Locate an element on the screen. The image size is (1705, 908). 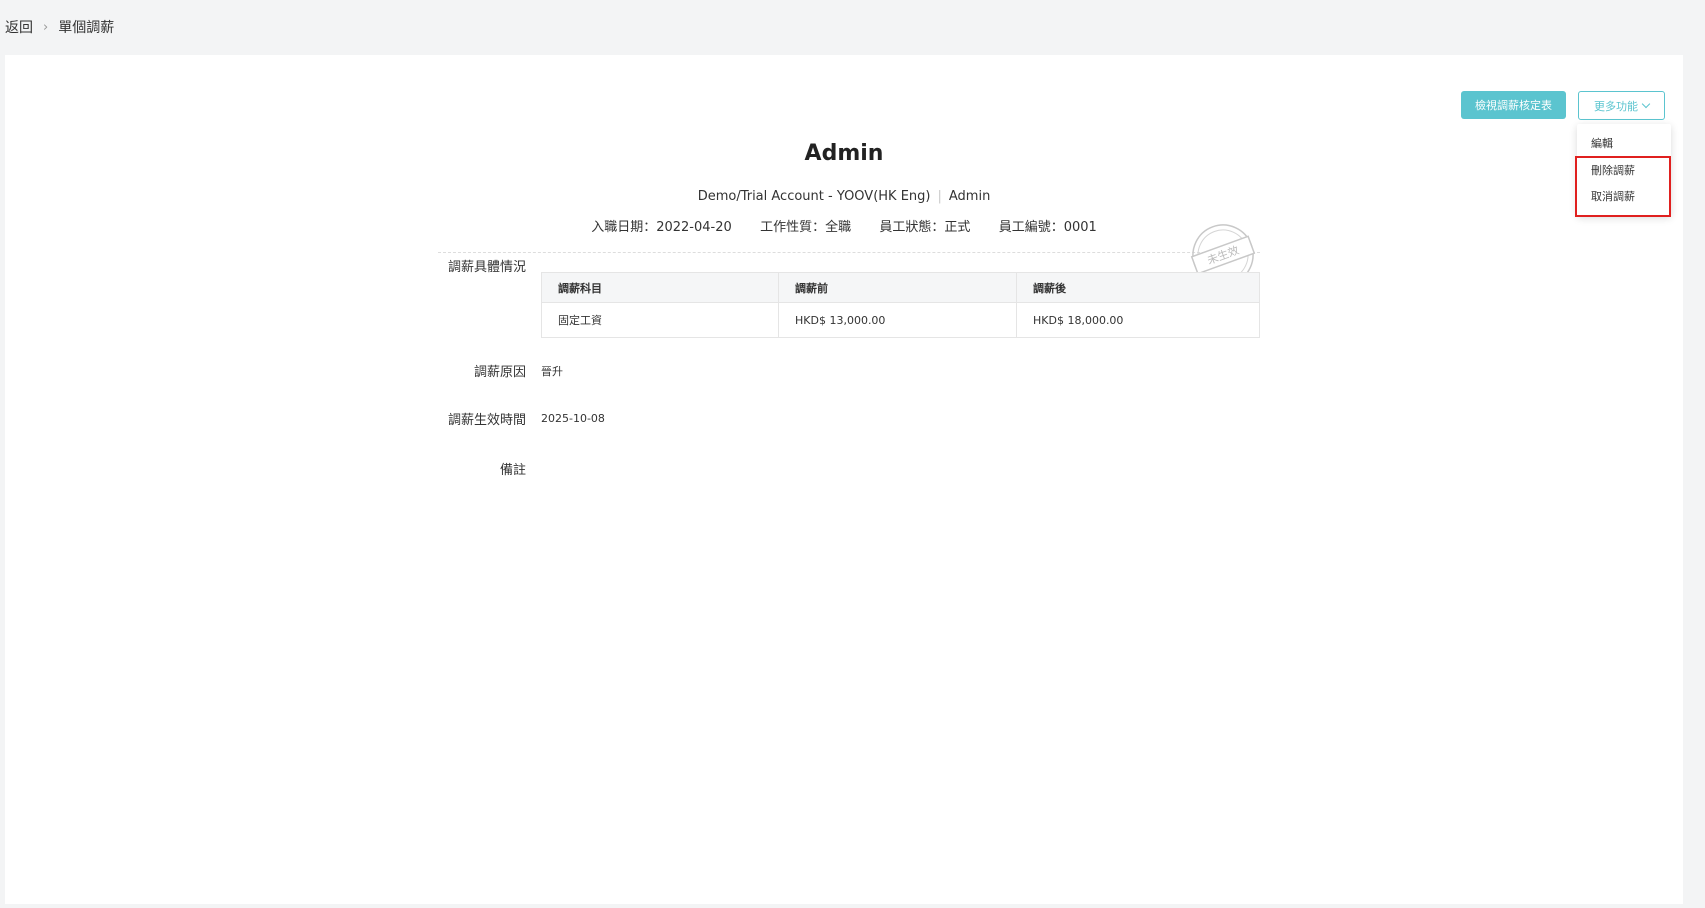
table-header-row: 調薪科目 調薪前 調薪後 is located at coordinates (900, 287).